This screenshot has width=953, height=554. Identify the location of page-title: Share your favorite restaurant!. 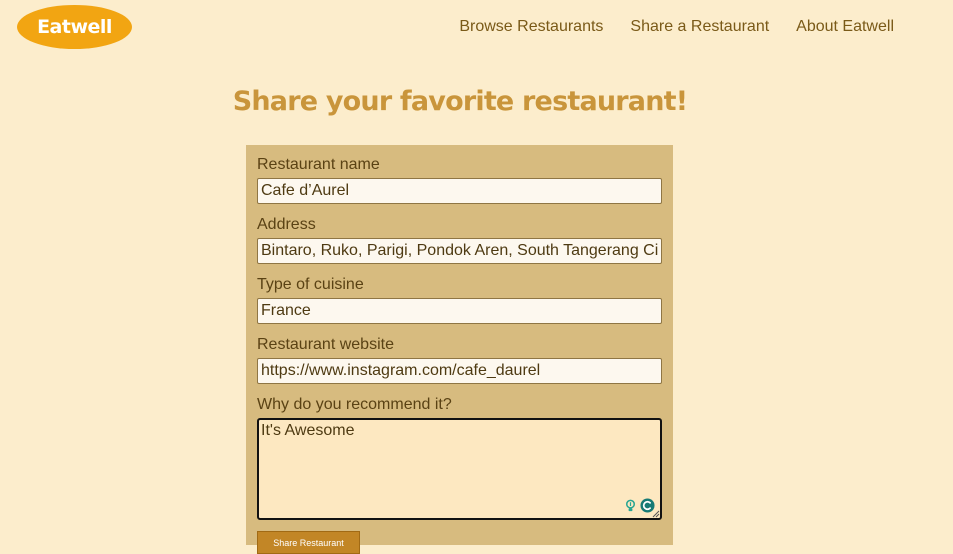
(460, 101).